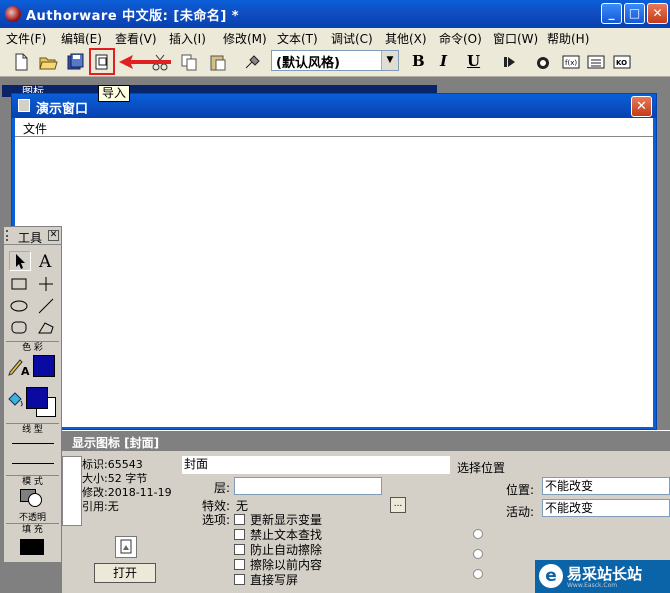  I want to click on line-style-option, so click(33, 463).